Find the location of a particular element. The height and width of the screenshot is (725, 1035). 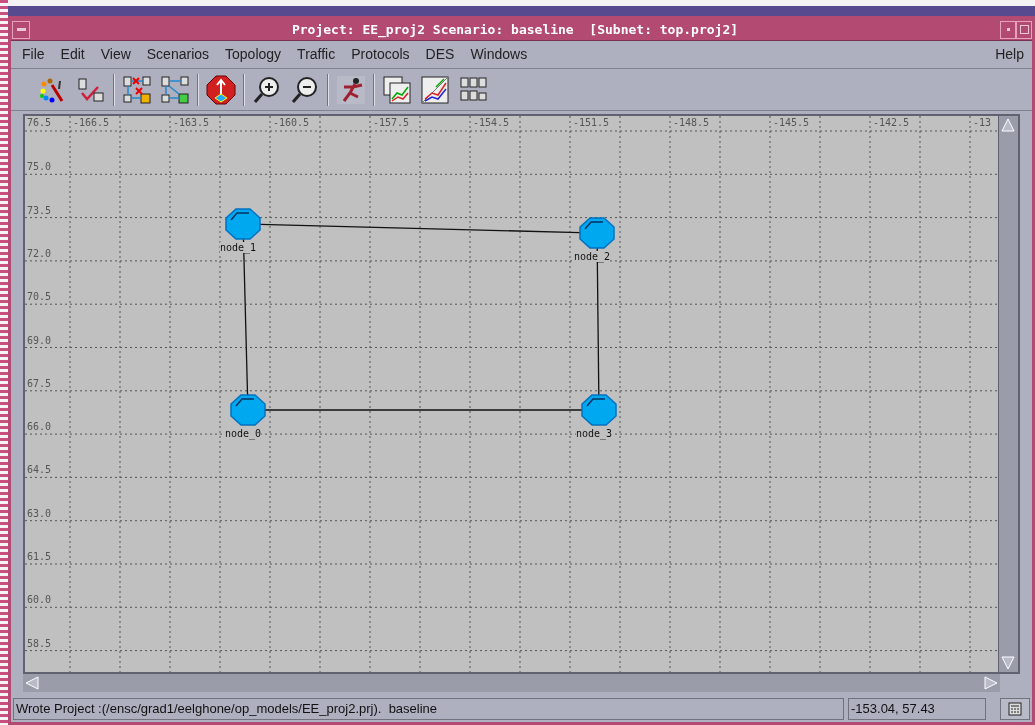

maximize-button is located at coordinates (1024, 29).